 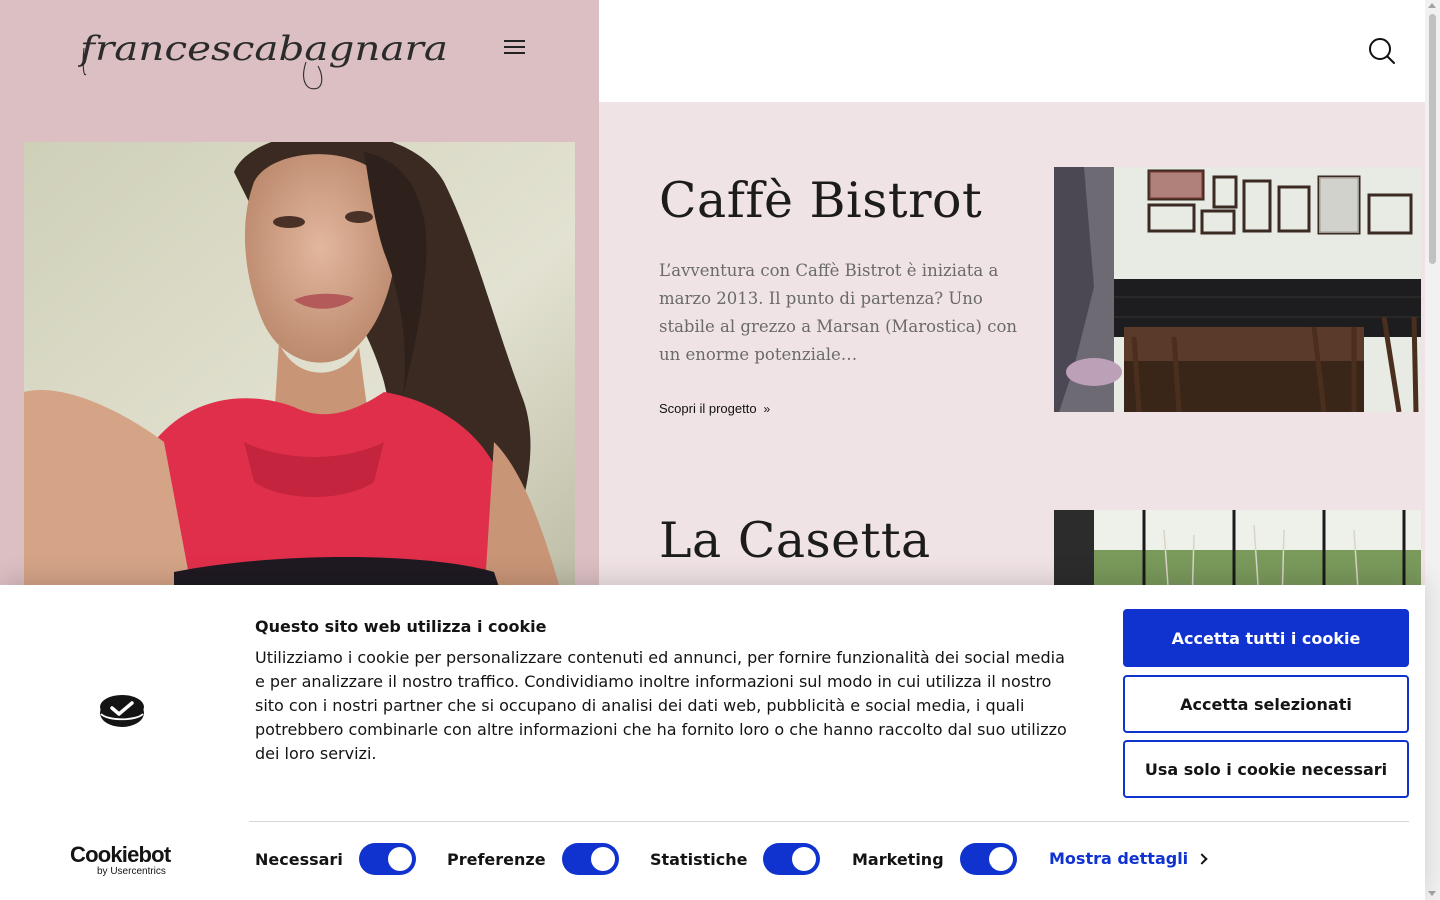 I want to click on necessary-cookies-only-button: Usa solo i cookie necessari, so click(x=1266, y=769).